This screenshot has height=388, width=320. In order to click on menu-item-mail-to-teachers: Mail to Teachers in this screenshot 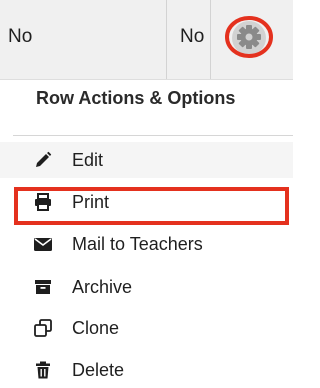, I will do `click(146, 244)`.